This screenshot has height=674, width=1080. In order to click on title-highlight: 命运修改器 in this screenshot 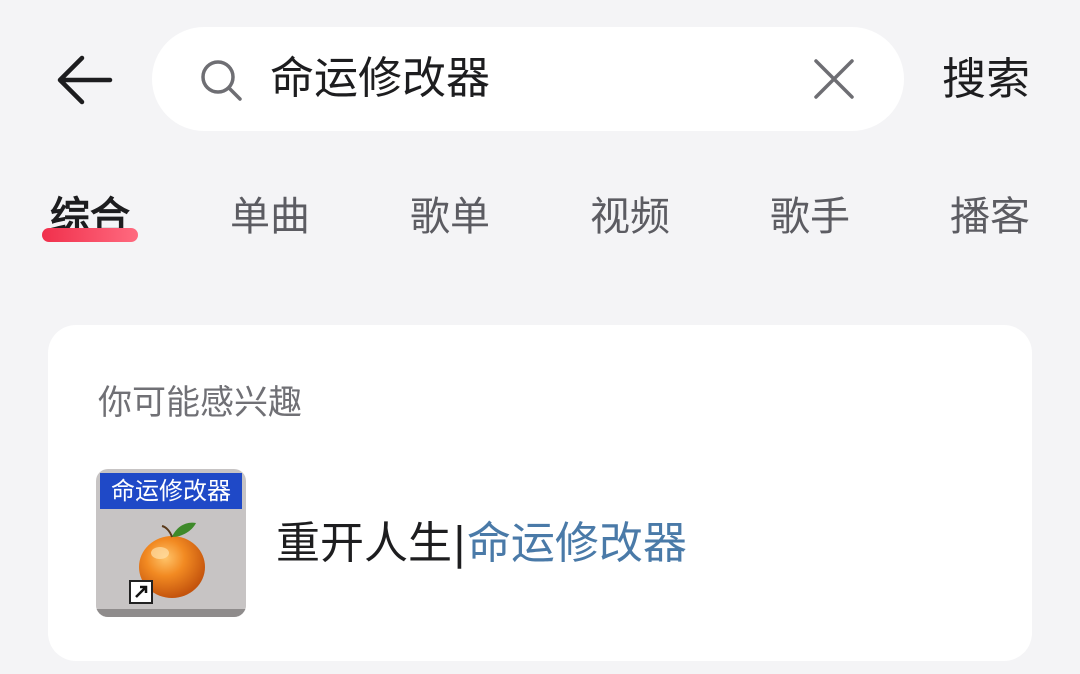, I will do `click(576, 543)`.